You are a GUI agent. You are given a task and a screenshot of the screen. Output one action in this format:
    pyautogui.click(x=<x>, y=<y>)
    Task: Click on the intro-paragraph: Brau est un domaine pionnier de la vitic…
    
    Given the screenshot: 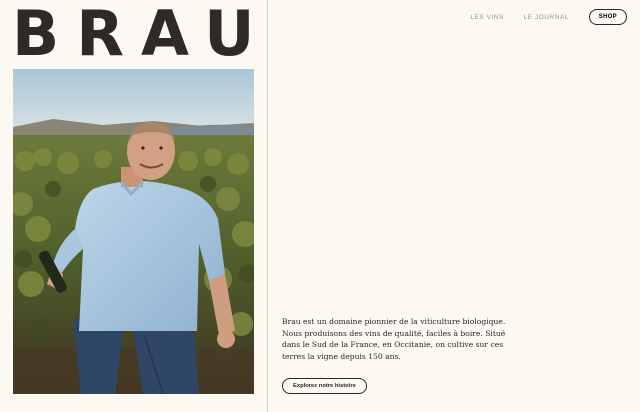 What is the action you would take?
    pyautogui.click(x=394, y=339)
    